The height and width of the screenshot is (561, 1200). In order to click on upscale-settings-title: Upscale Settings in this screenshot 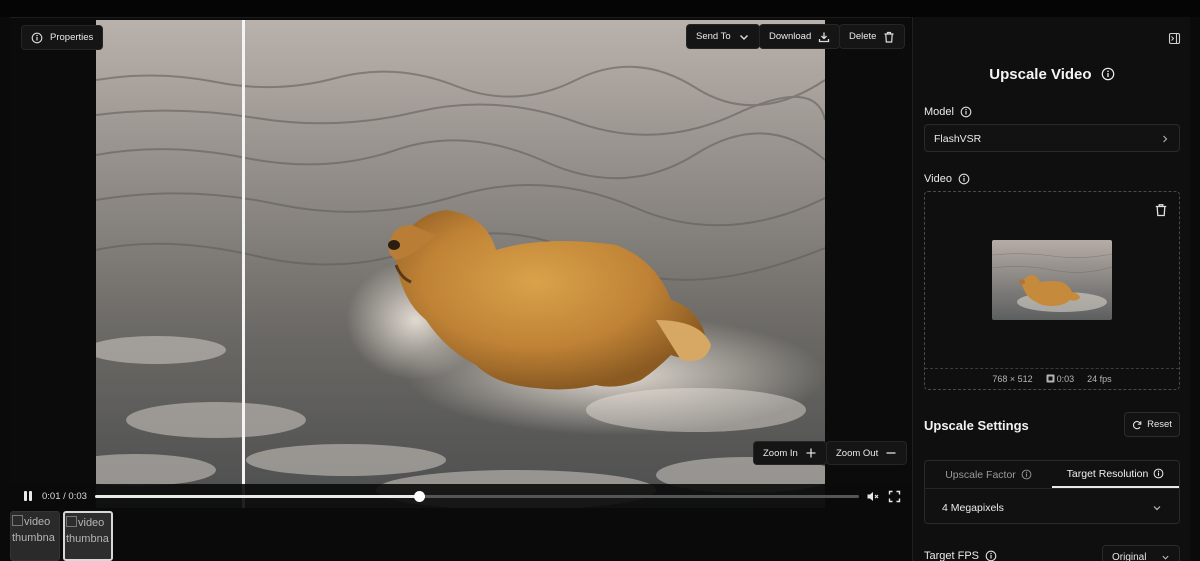, I will do `click(976, 425)`.